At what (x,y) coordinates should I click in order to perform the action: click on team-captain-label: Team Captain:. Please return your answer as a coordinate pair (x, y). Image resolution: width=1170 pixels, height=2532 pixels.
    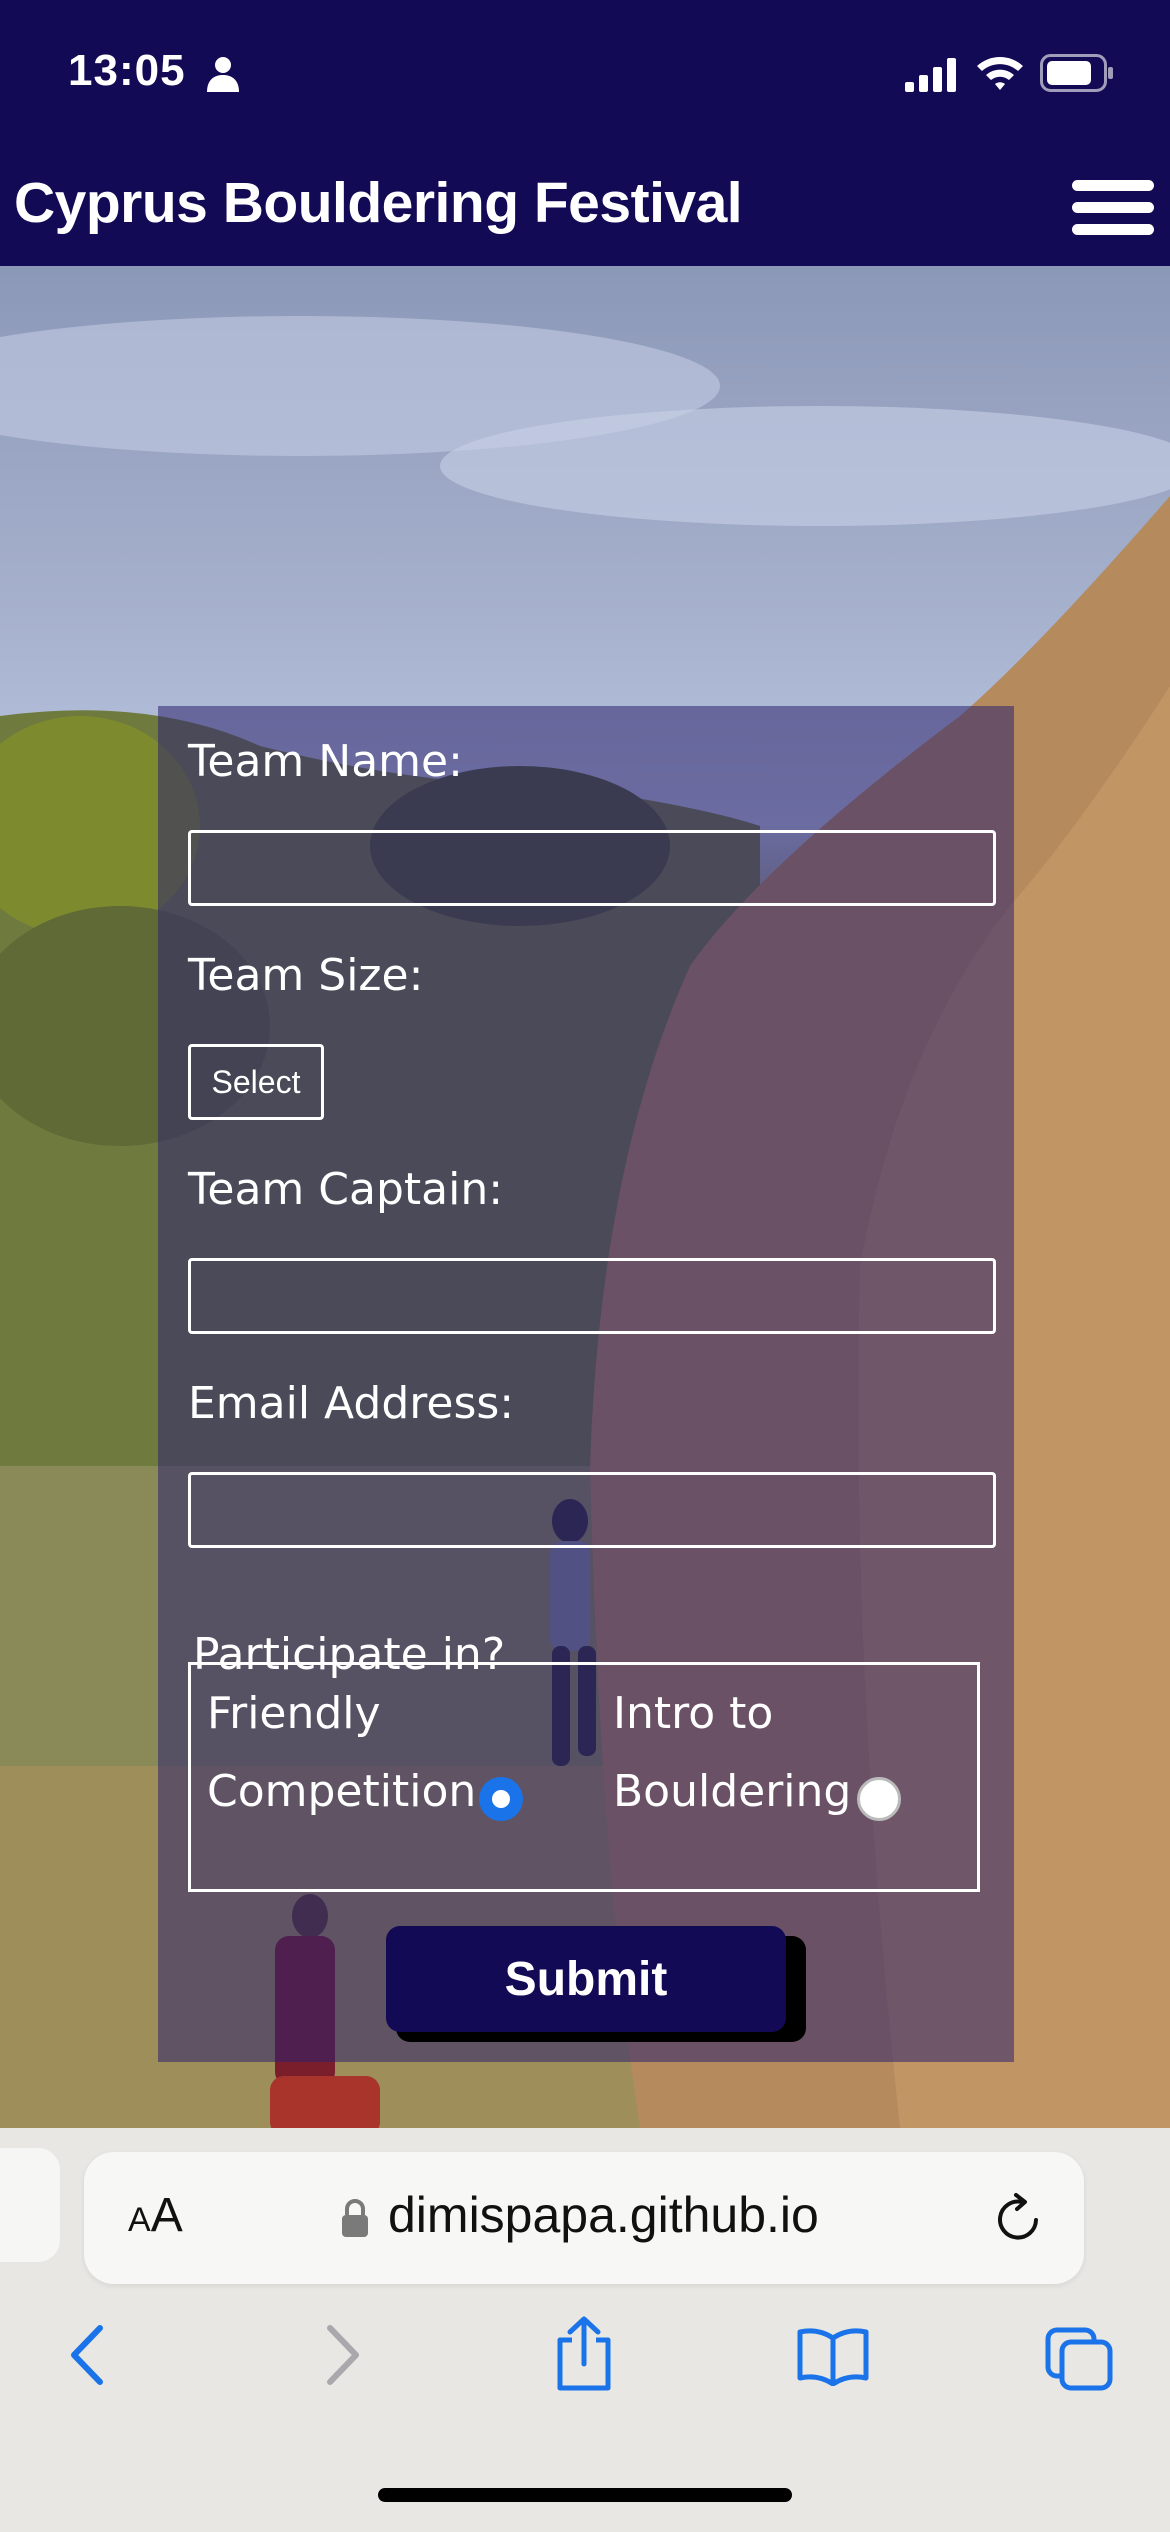
    Looking at the image, I should click on (346, 1189).